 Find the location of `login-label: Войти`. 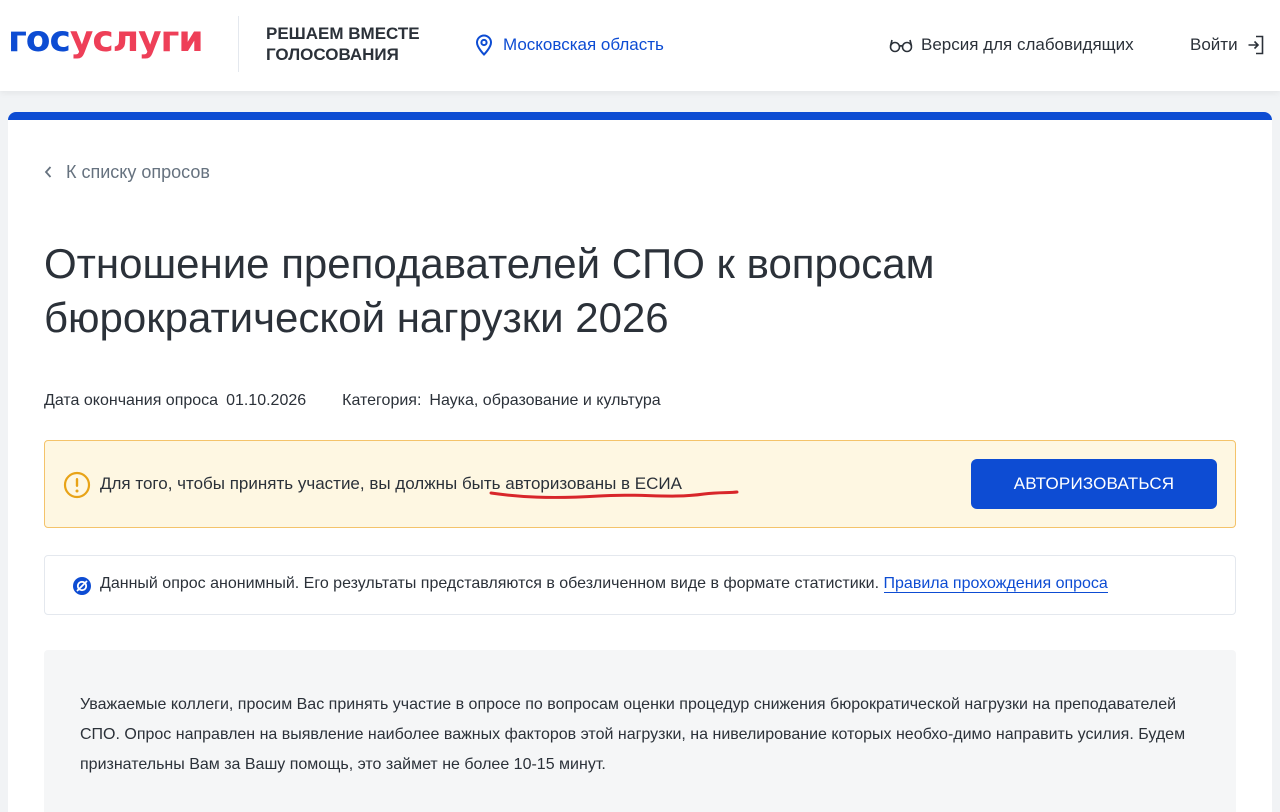

login-label: Войти is located at coordinates (1214, 44).